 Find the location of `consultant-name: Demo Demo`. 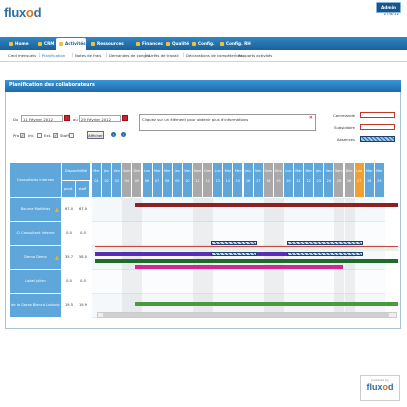

consultant-name: Demo Demo is located at coordinates (35, 257).